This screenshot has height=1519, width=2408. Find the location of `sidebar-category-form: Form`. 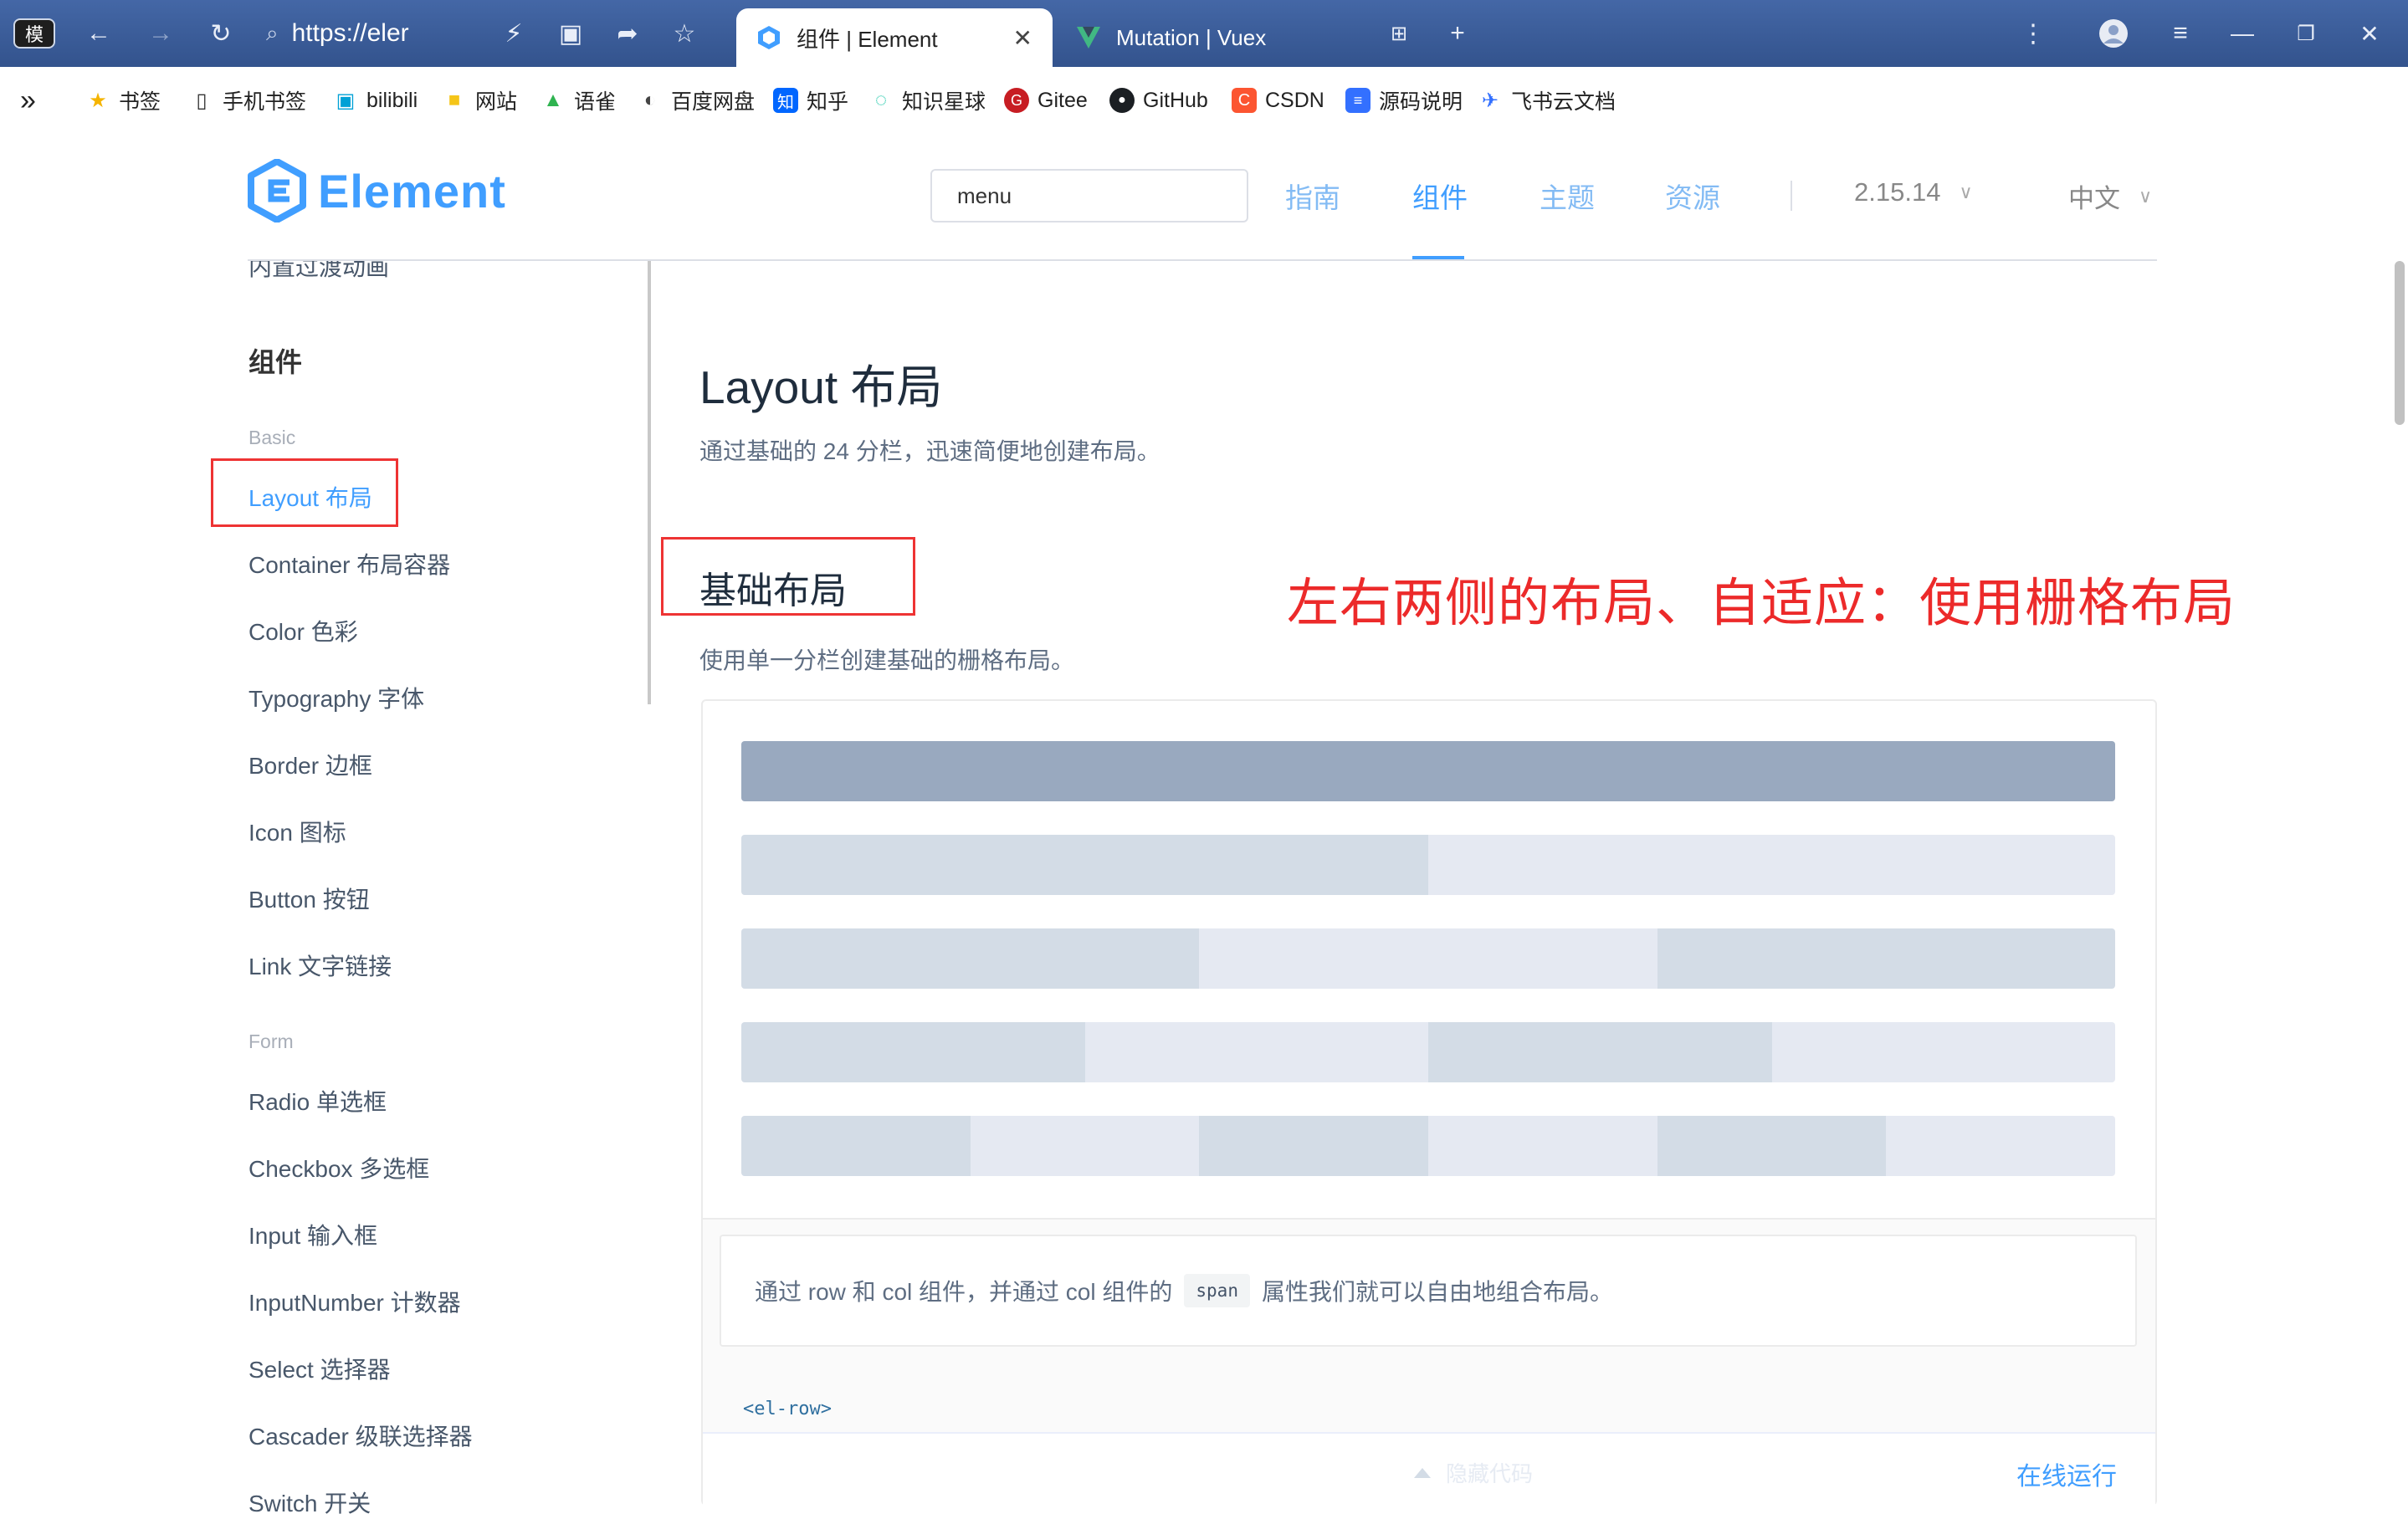

sidebar-category-form: Form is located at coordinates (271, 1041).